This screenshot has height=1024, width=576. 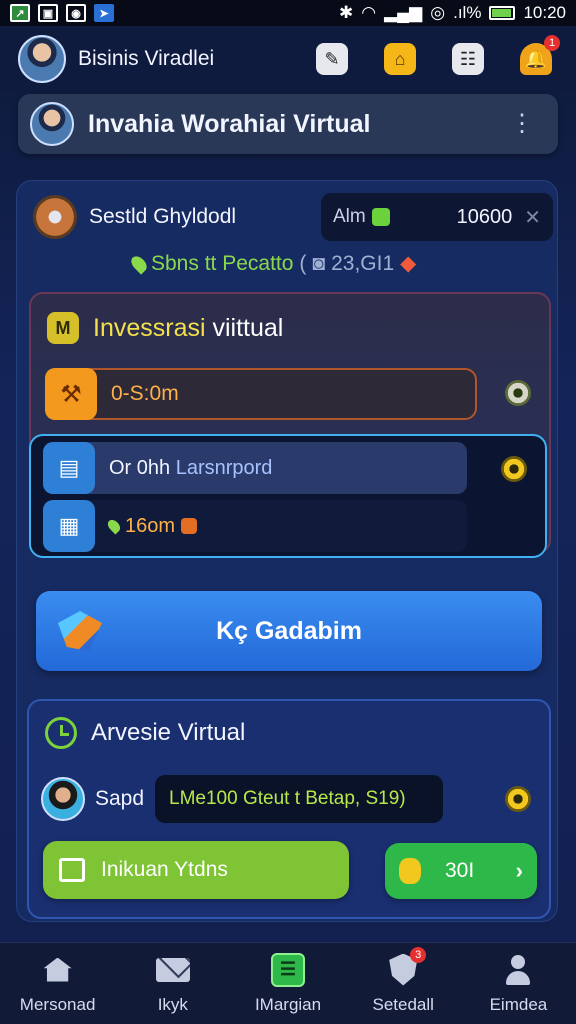 What do you see at coordinates (172, 970) in the screenshot?
I see `mail-icon` at bounding box center [172, 970].